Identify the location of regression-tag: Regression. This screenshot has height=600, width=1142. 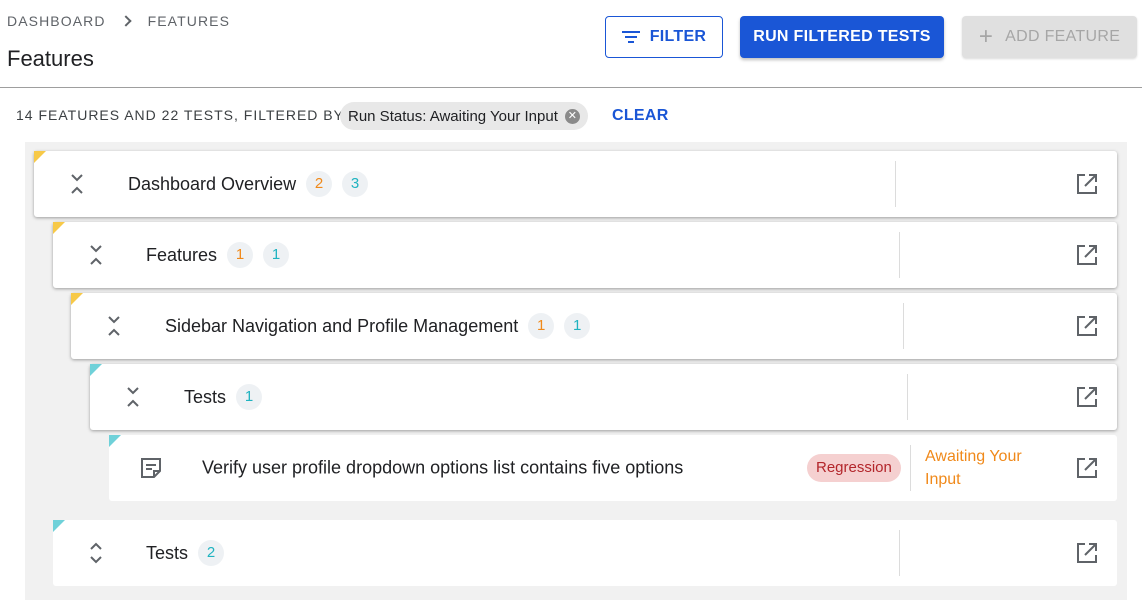
(854, 468).